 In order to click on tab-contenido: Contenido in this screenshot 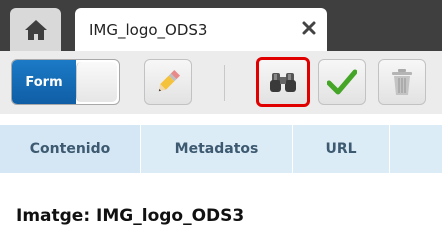, I will do `click(70, 149)`.